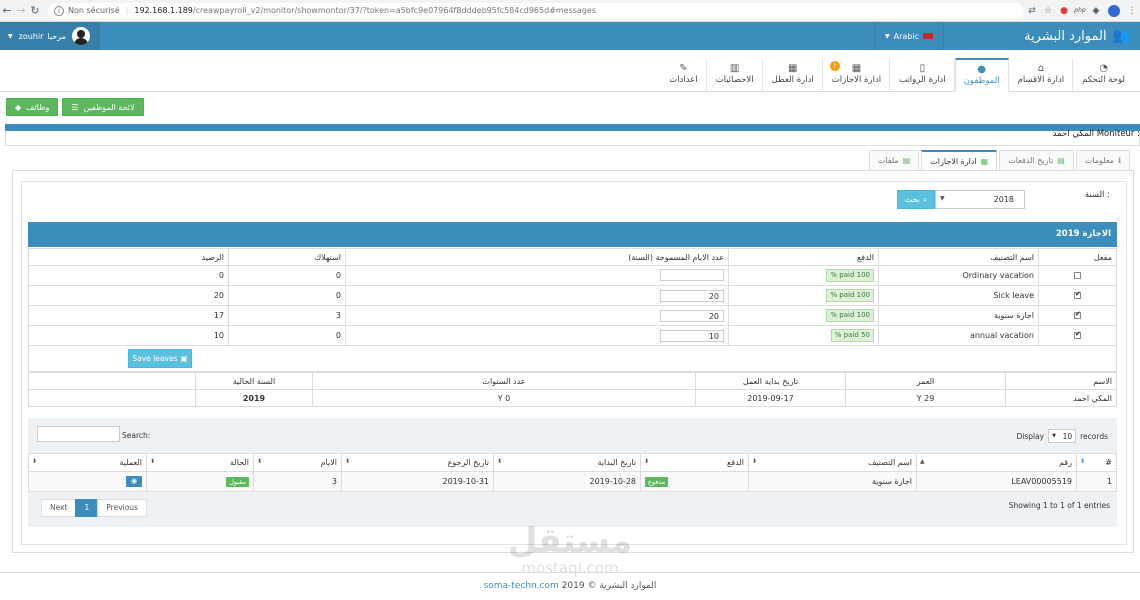 The image size is (1140, 600). Describe the element at coordinates (1048, 11) in the screenshot. I see `bookmark-star-icon: ☆` at that location.